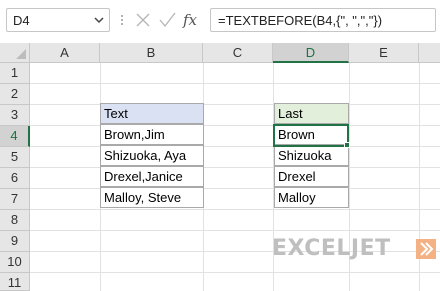  Describe the element at coordinates (15, 115) in the screenshot. I see `row-header-3: 3` at that location.